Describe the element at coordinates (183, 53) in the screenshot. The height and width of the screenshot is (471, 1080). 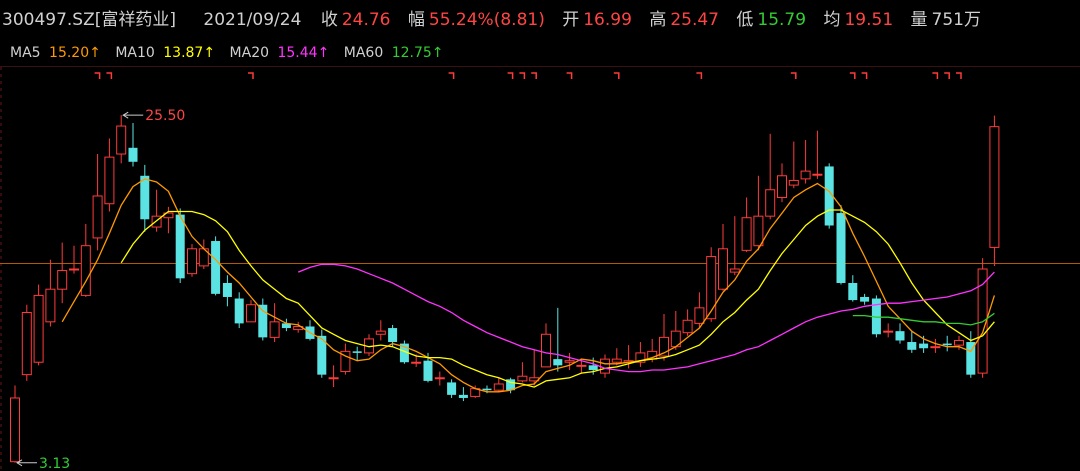
I see `ma10-value: 13.87` at that location.